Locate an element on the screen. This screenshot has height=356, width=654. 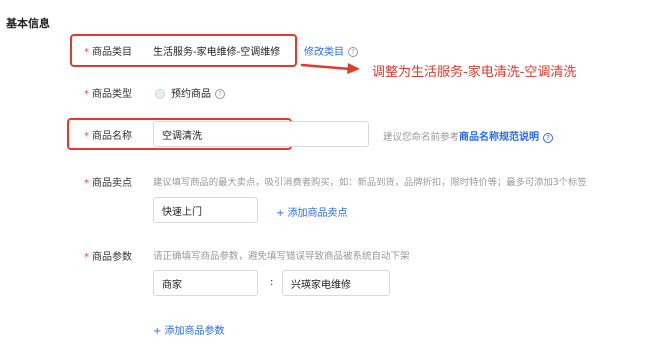
product-name-label: *商品名称 is located at coordinates (108, 134).